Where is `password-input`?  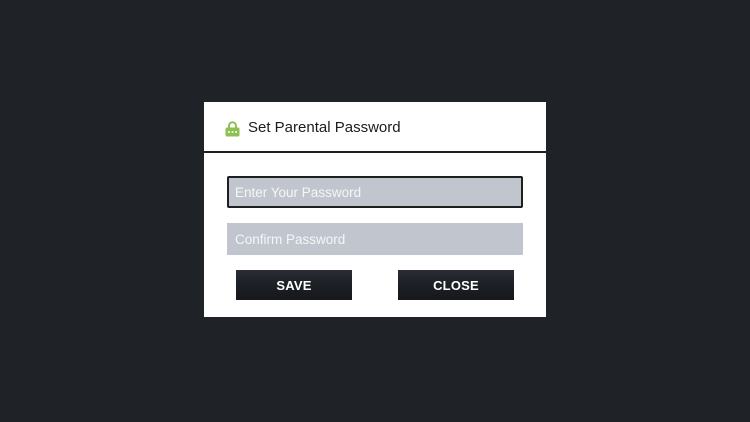
password-input is located at coordinates (375, 192).